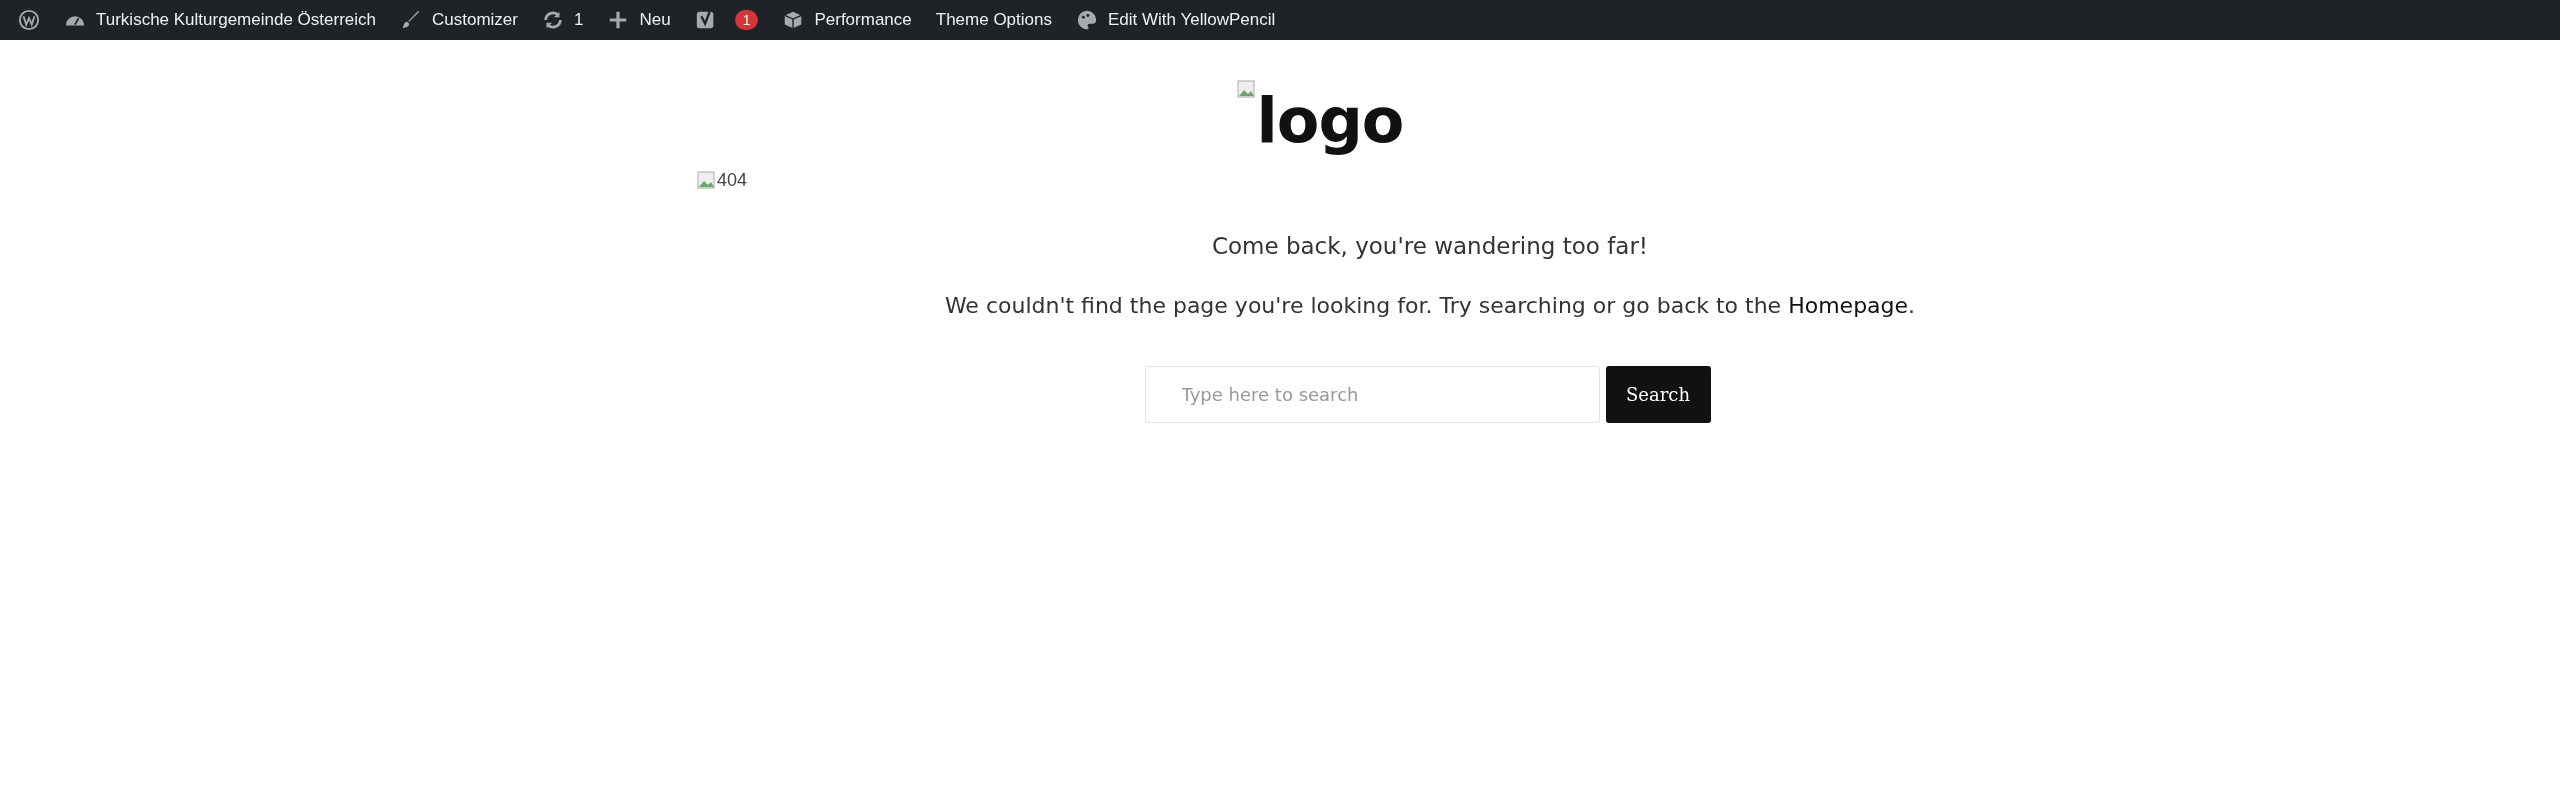 The height and width of the screenshot is (803, 2560). What do you see at coordinates (1430, 246) in the screenshot?
I see `heading: Come back, you're wandering too far!` at bounding box center [1430, 246].